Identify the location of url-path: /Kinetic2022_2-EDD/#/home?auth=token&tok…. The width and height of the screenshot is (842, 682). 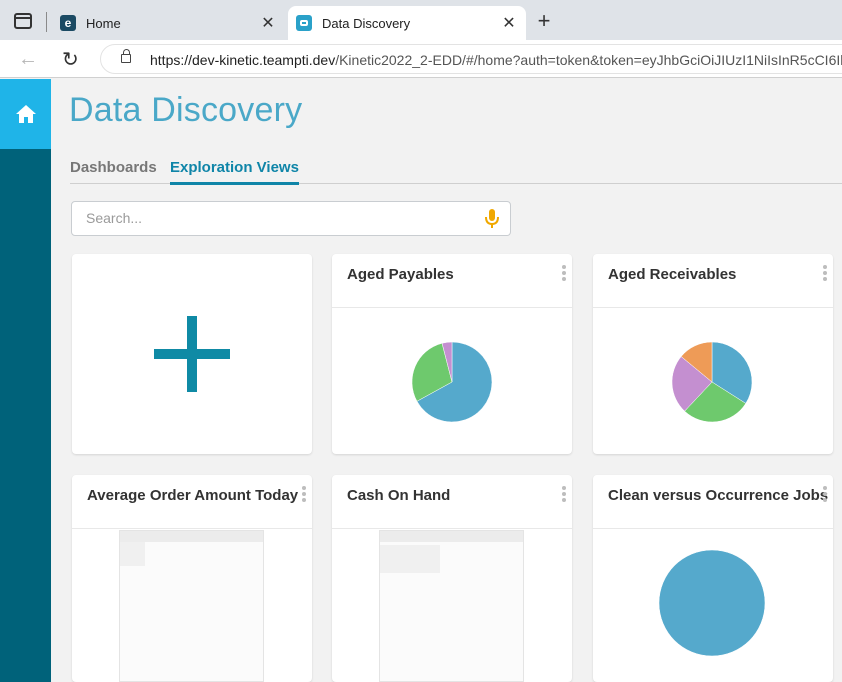
(588, 60).